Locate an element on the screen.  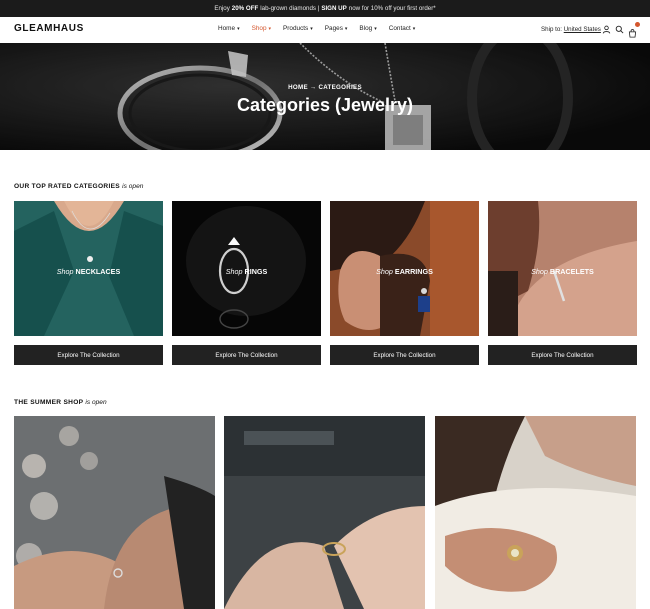
ring-fitting-photo is located at coordinates (324, 512).